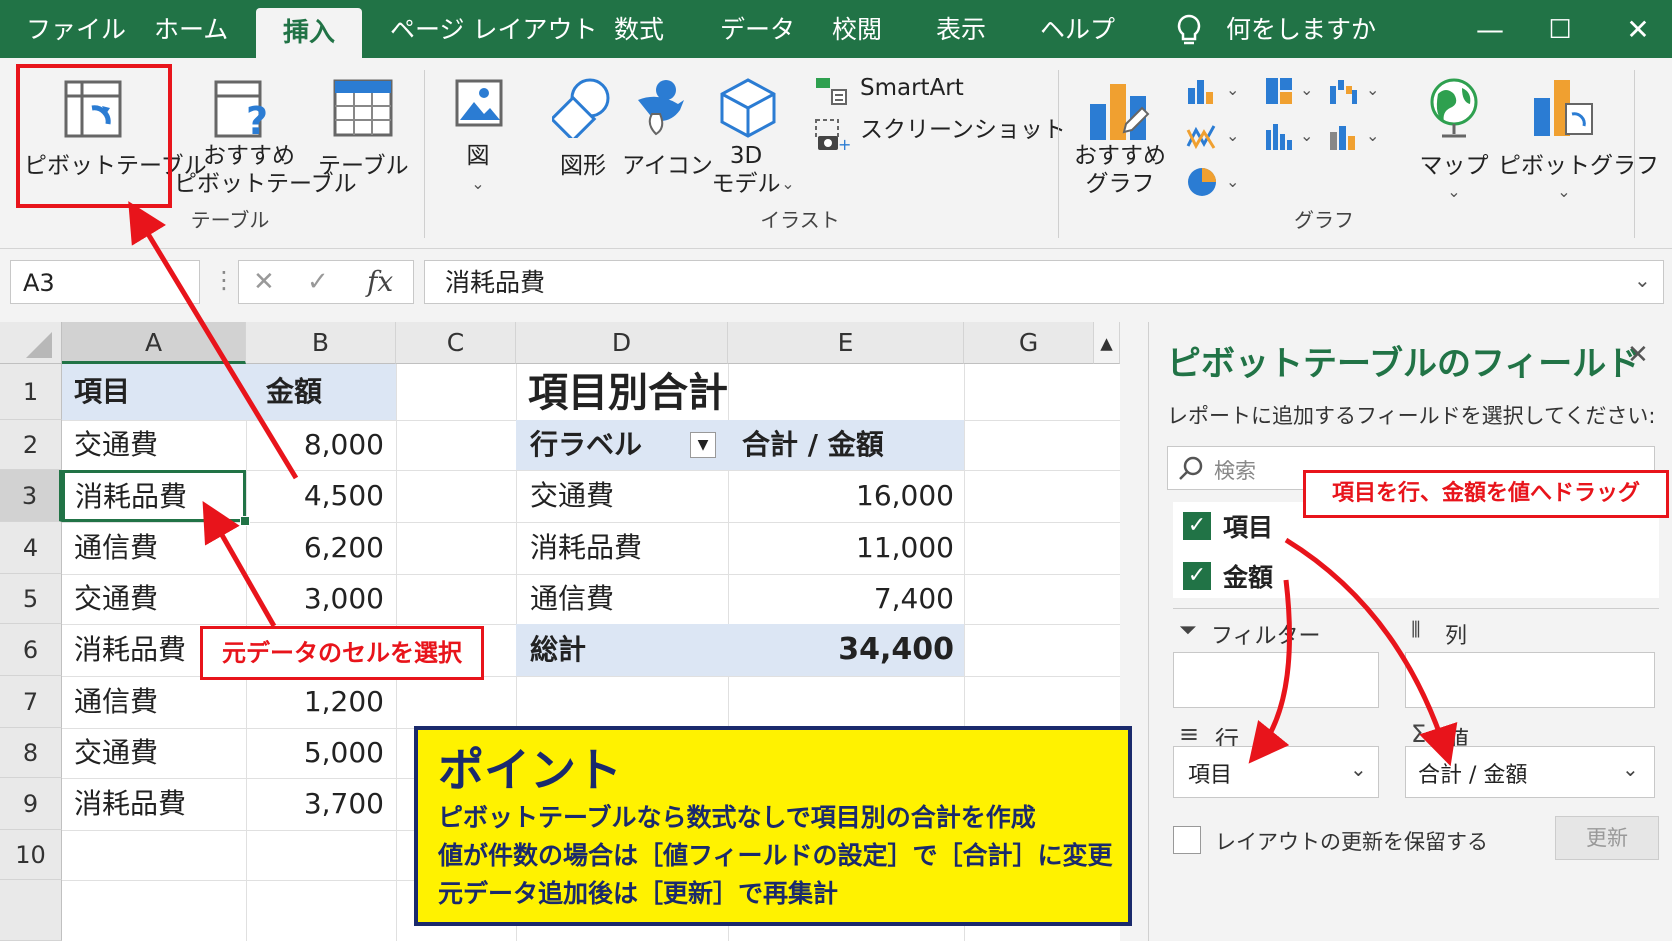 This screenshot has width=1672, height=941. I want to click on arrow-field-to-rows, so click(1270, 671).